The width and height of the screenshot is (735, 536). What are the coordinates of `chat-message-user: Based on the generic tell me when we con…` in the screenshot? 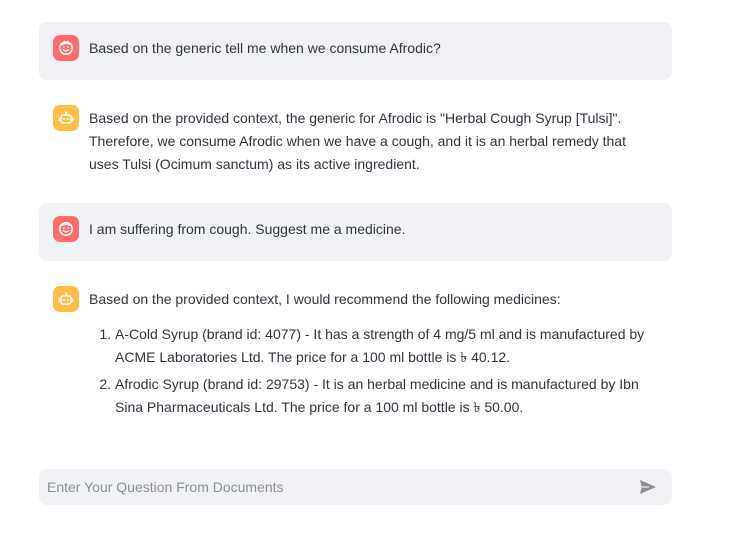 It's located at (355, 51).